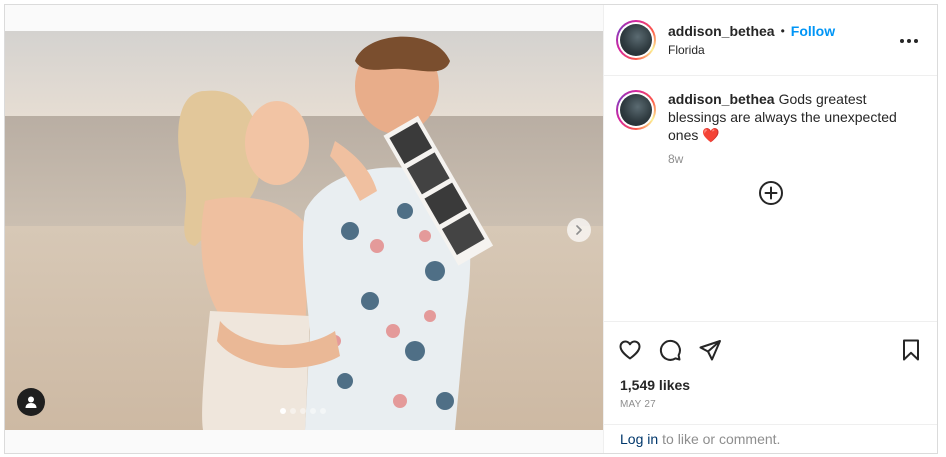 This screenshot has width=946, height=457. I want to click on header-username: addison_bethea, so click(721, 31).